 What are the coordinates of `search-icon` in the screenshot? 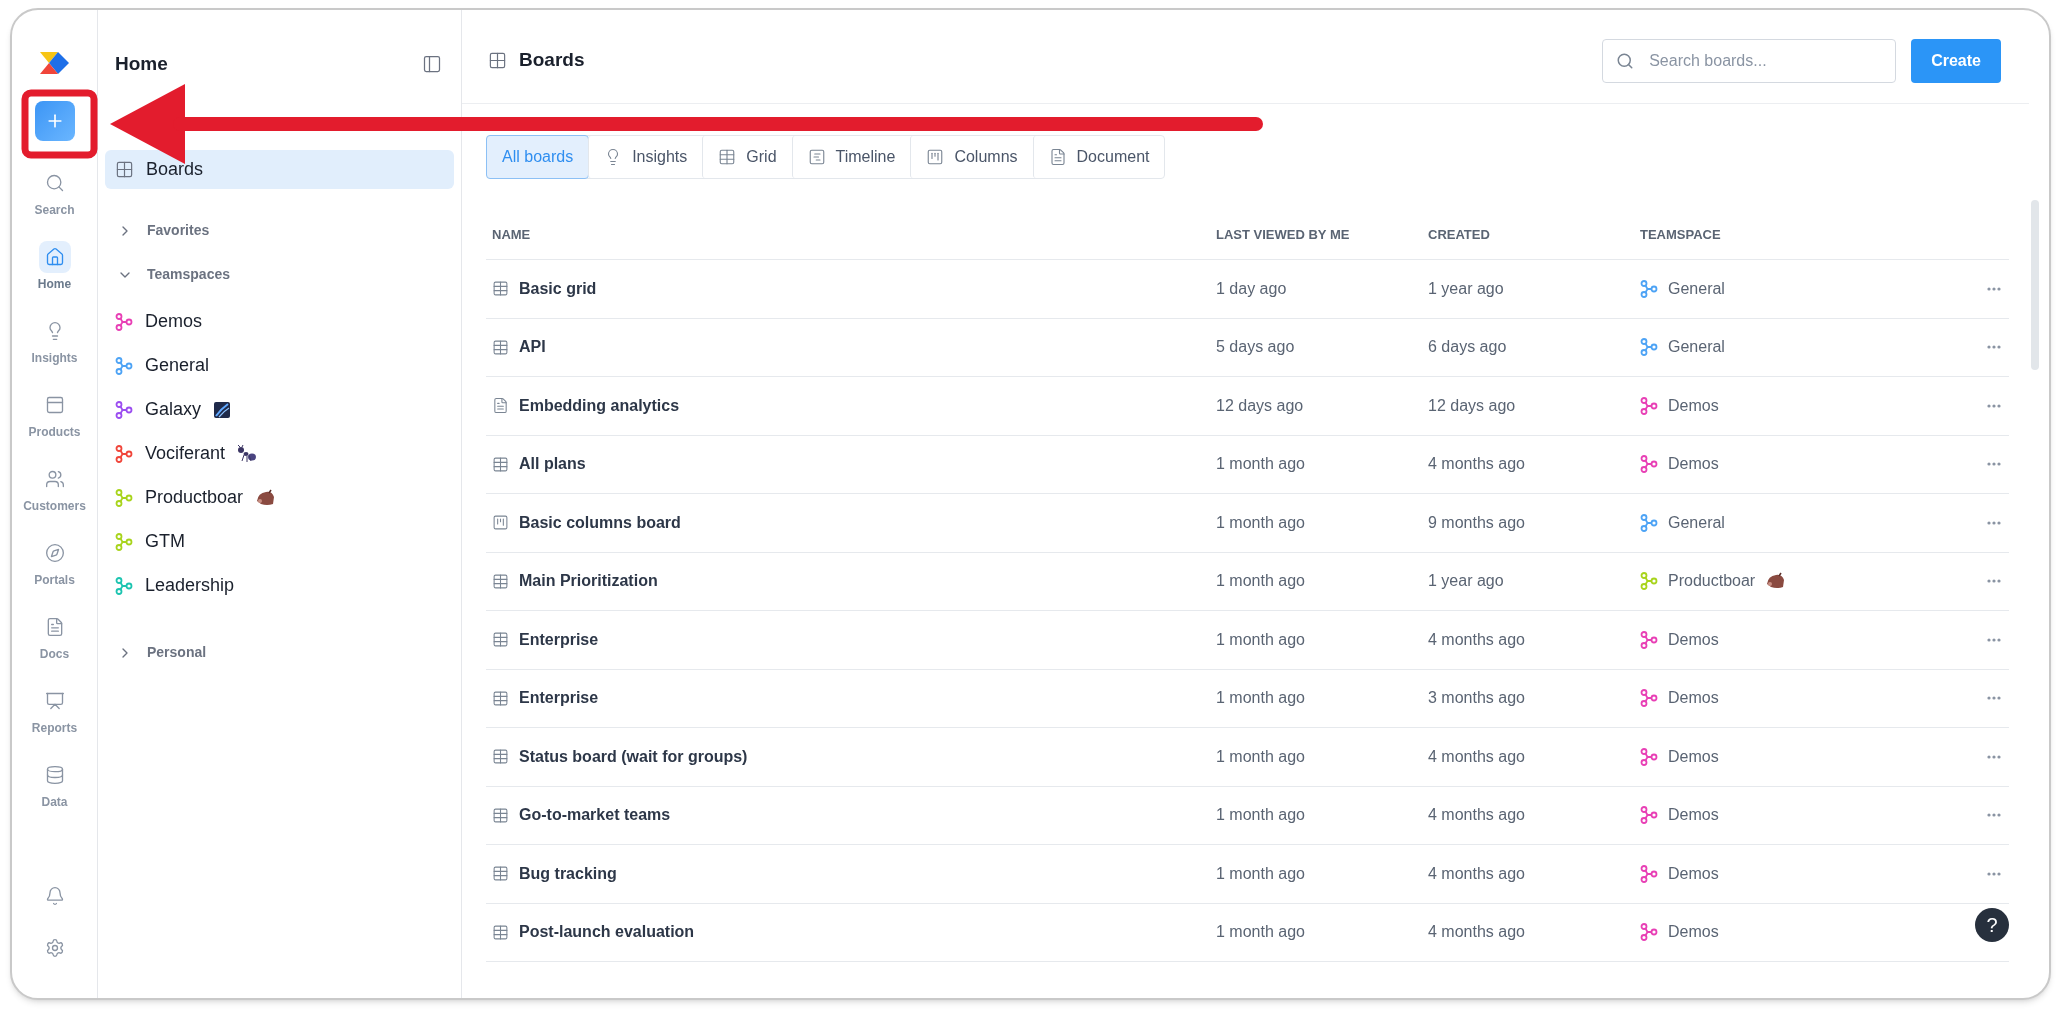 It's located at (54, 183).